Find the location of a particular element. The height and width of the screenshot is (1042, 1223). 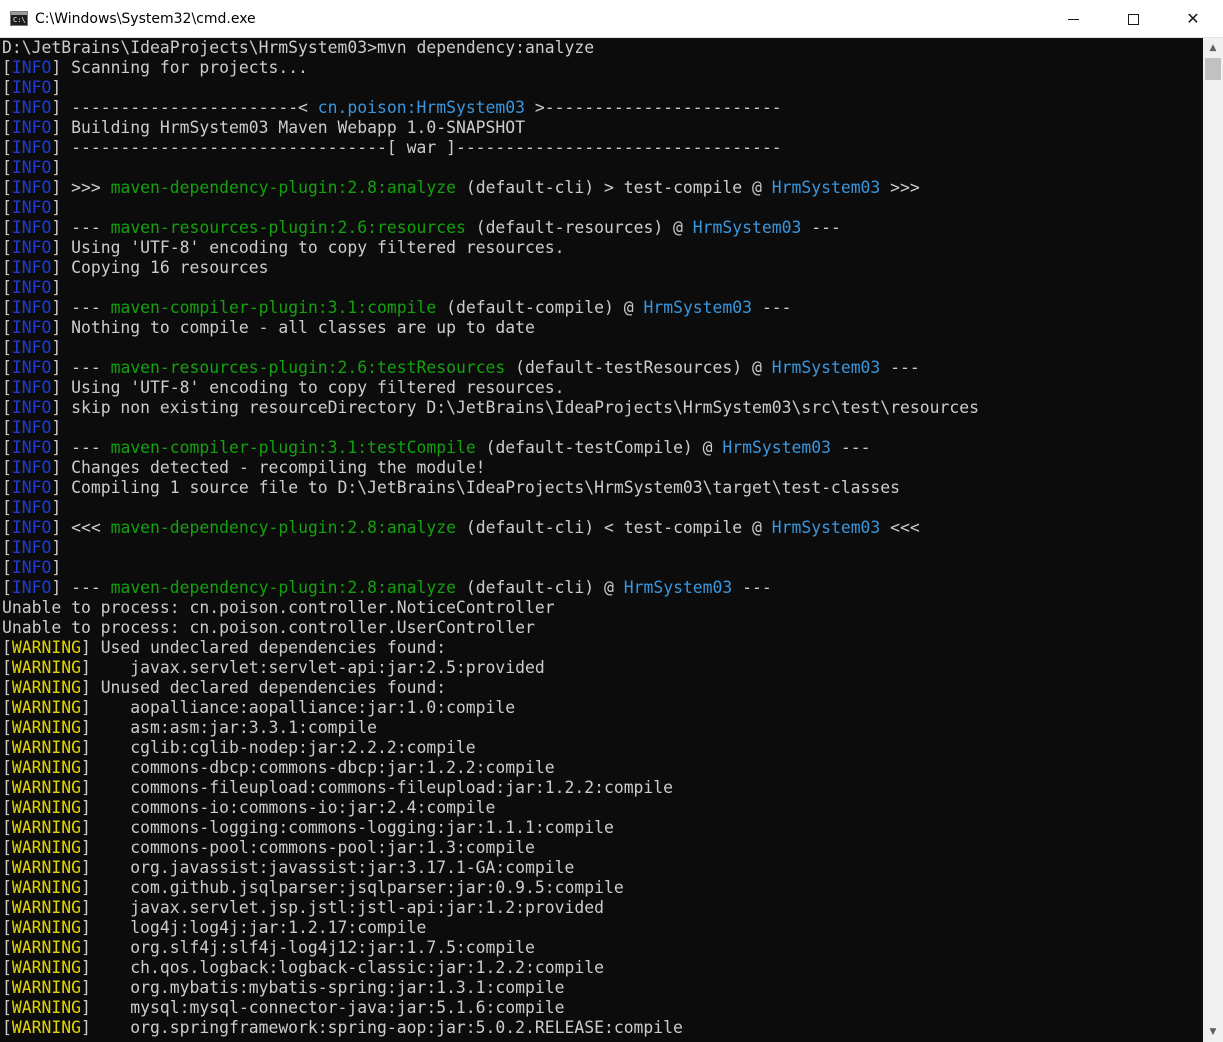

maximize-button is located at coordinates (1133, 19).